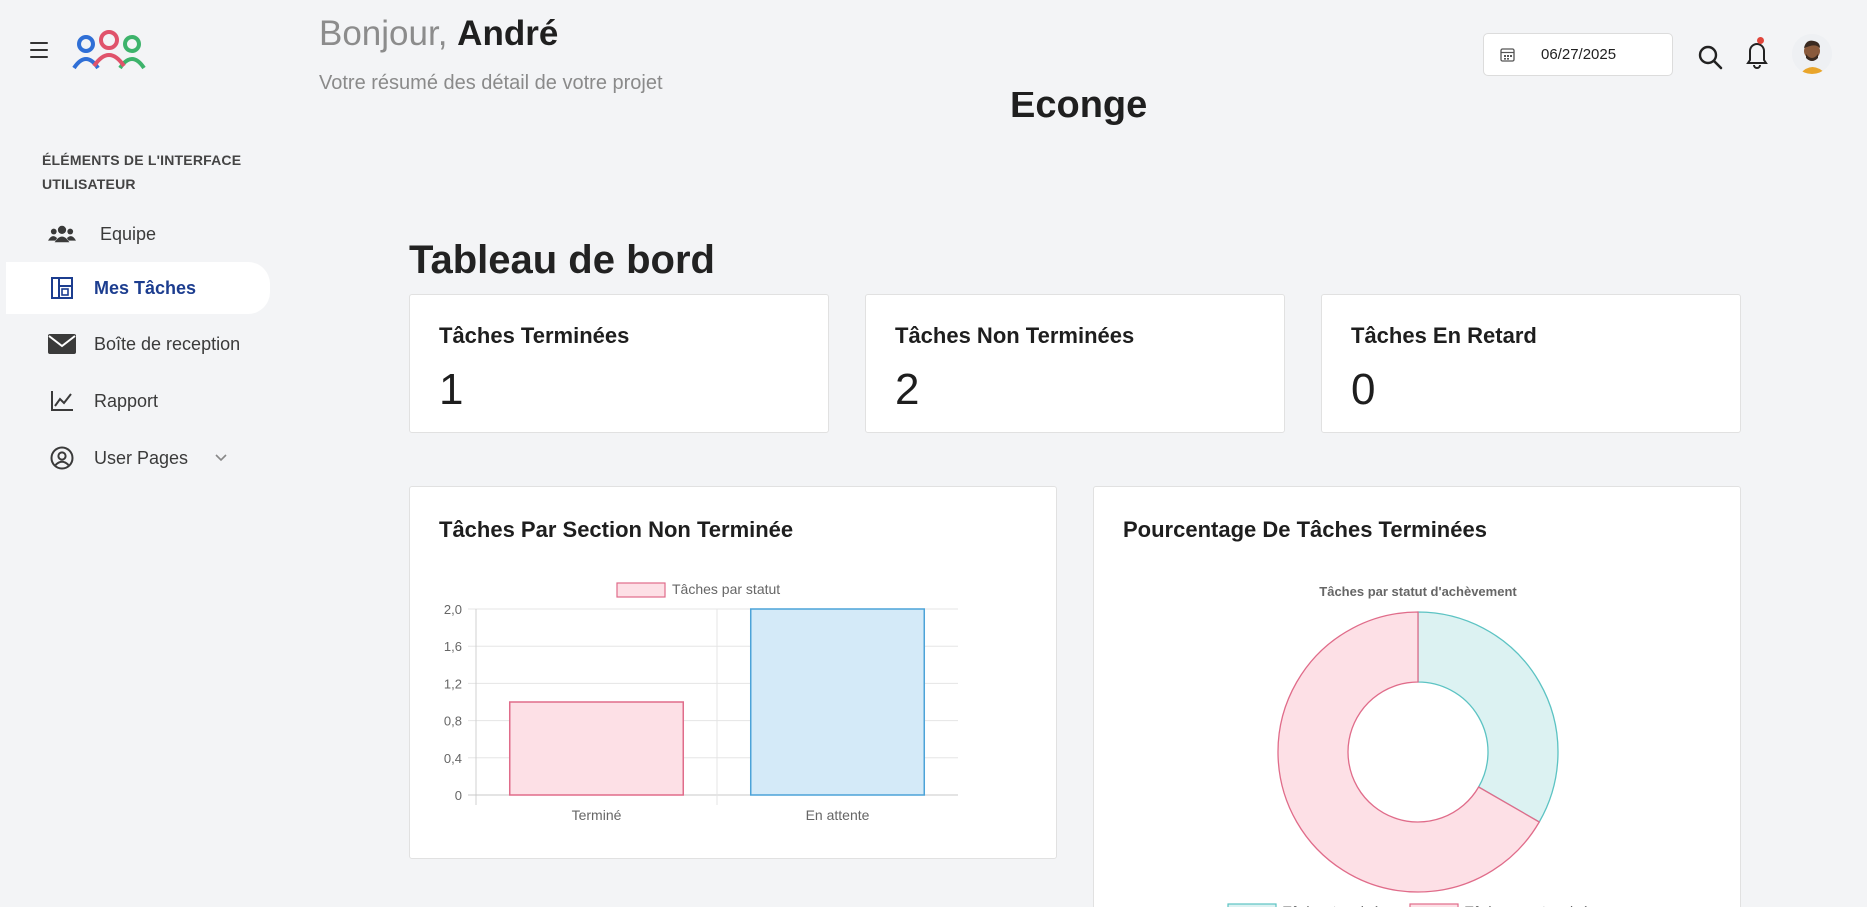 This screenshot has width=1867, height=907. I want to click on legend-label: Tâches non terminées, so click(1534, 905).